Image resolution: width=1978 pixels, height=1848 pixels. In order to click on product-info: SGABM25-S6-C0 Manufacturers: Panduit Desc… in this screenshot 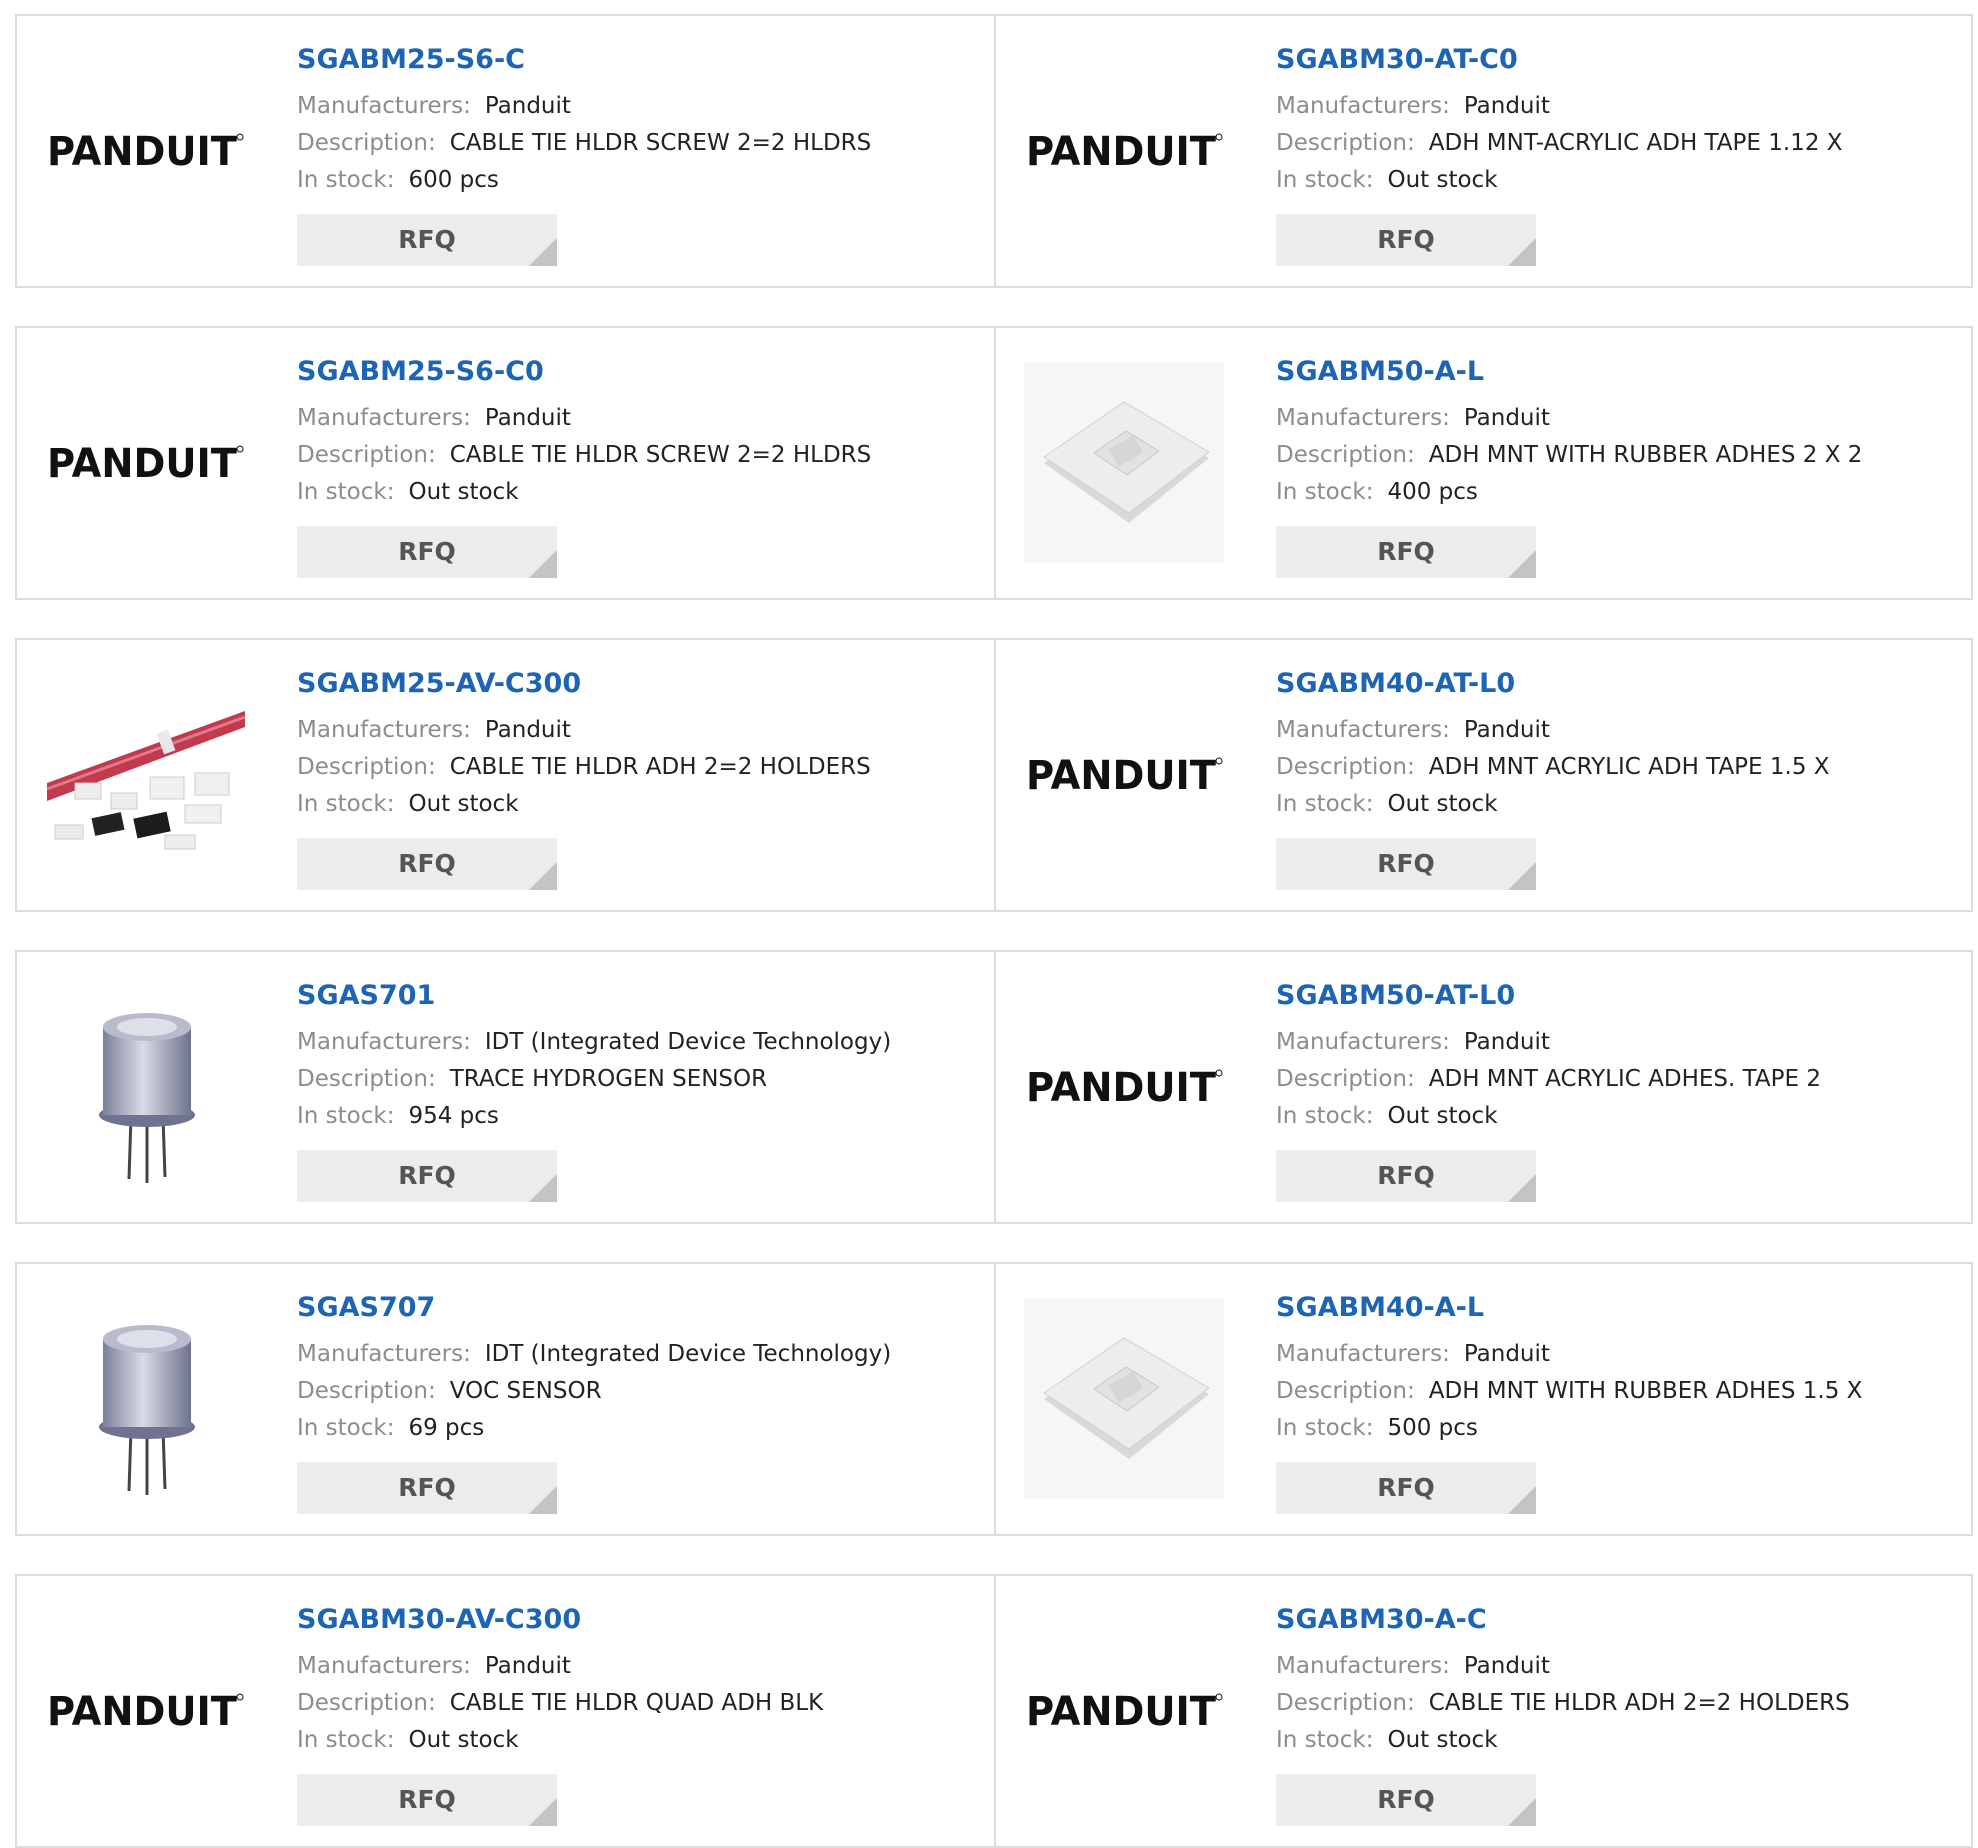, I will do `click(640, 466)`.